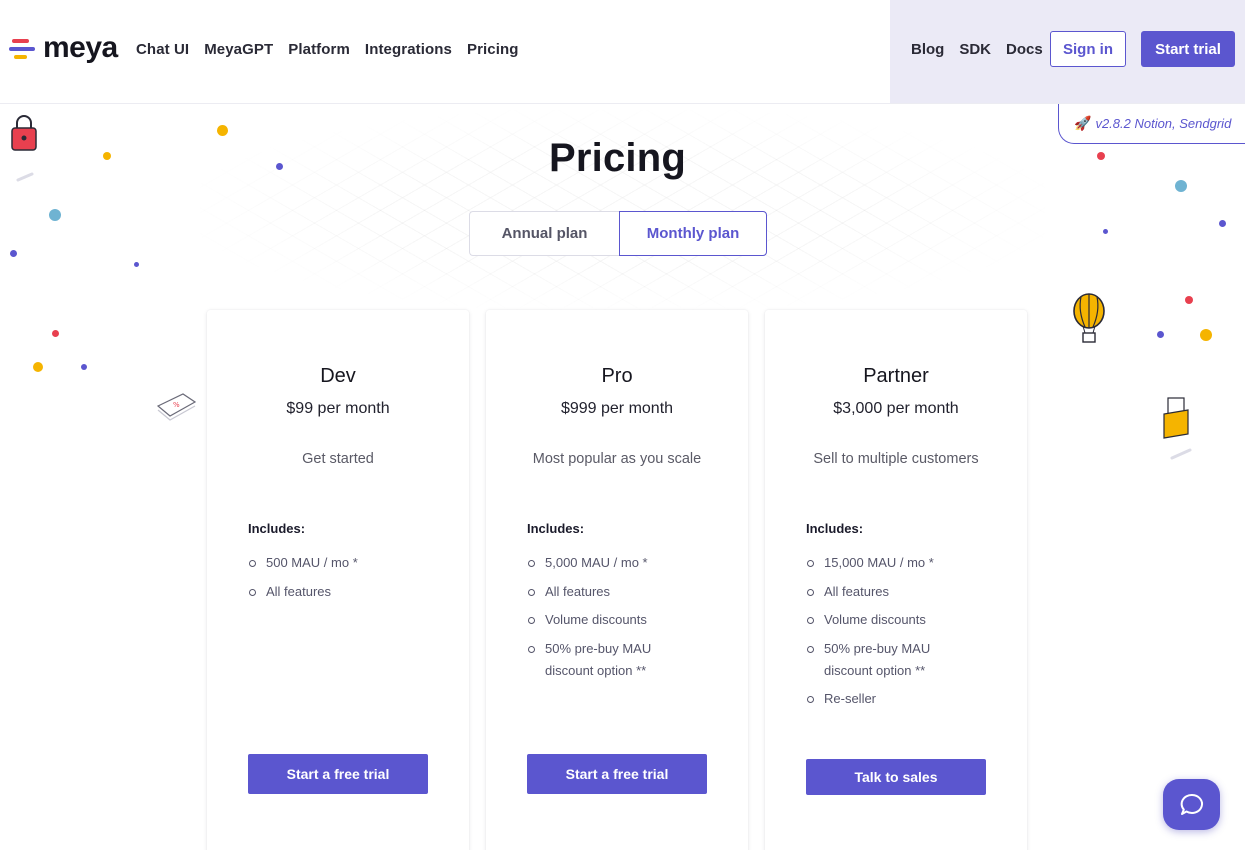 This screenshot has width=1245, height=850. I want to click on secondary-nav: Blog SDK Docs, so click(984, 49).